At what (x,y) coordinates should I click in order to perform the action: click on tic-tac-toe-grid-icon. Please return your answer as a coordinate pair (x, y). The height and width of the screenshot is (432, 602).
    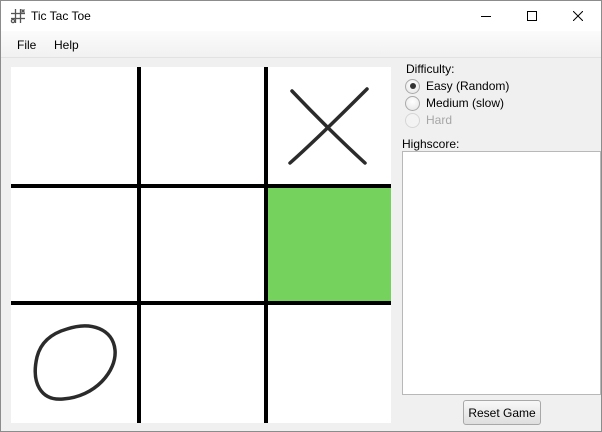
    Looking at the image, I should click on (18, 16).